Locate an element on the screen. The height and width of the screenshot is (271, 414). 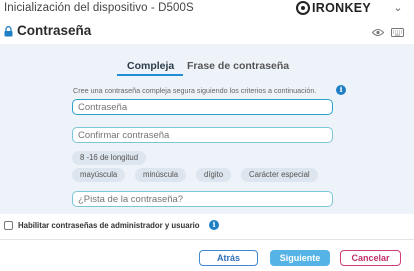
info-icon: i is located at coordinates (341, 90).